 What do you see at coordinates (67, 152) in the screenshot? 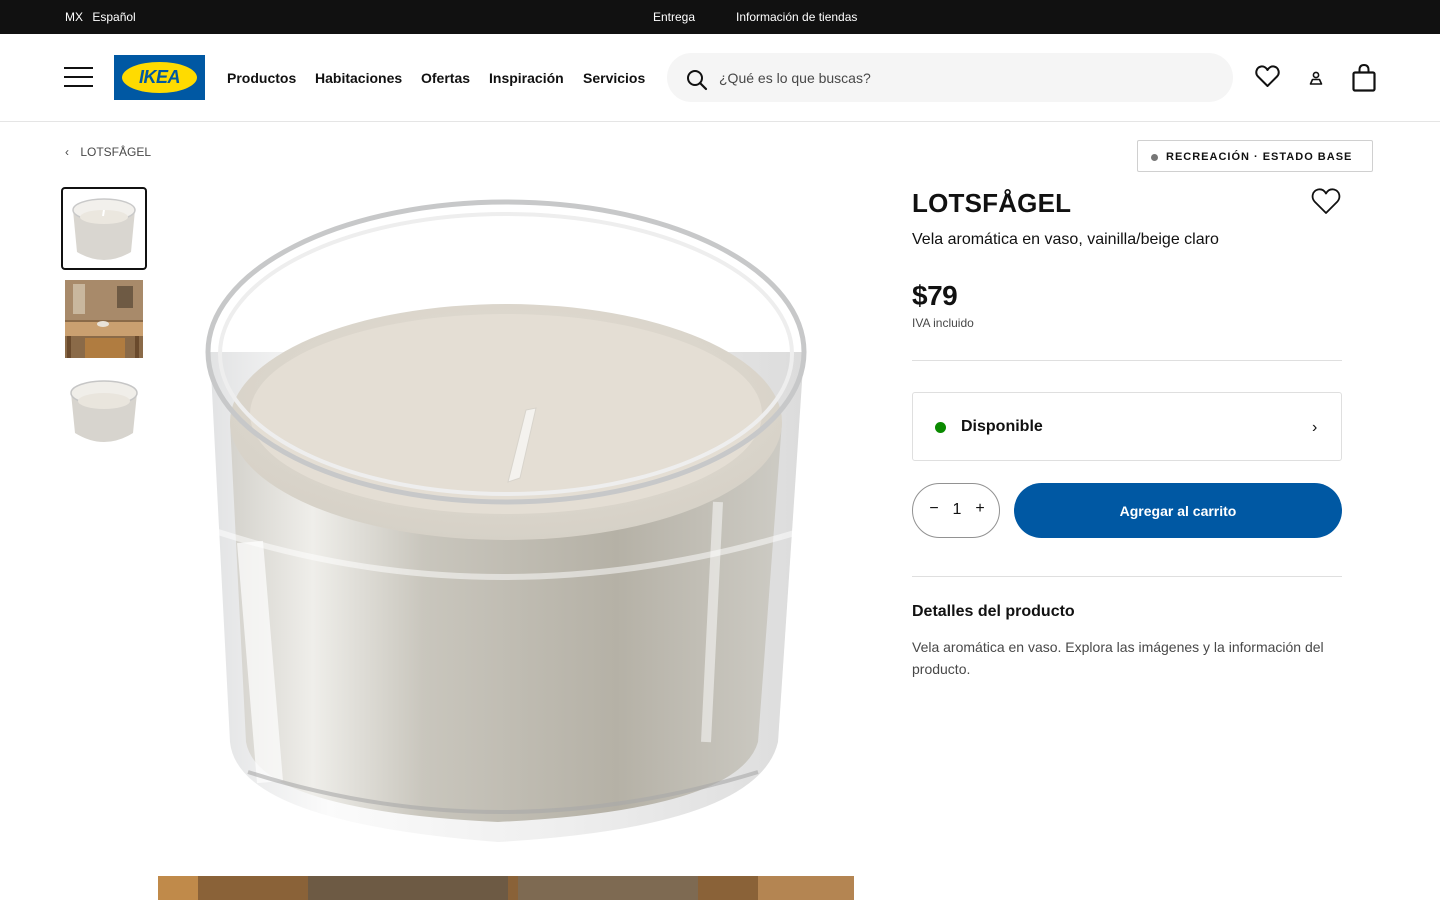
I see `chevron-left-icon: ‹` at bounding box center [67, 152].